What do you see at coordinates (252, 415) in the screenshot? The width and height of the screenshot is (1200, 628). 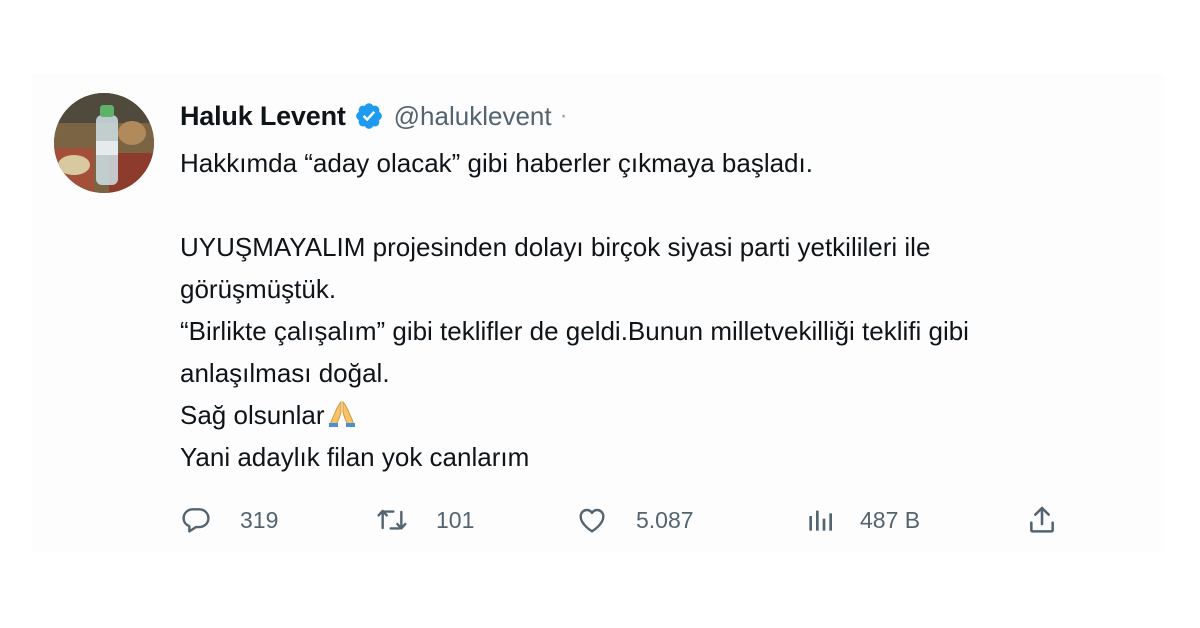 I see `tweet-line-text: Sağ olsunlar` at bounding box center [252, 415].